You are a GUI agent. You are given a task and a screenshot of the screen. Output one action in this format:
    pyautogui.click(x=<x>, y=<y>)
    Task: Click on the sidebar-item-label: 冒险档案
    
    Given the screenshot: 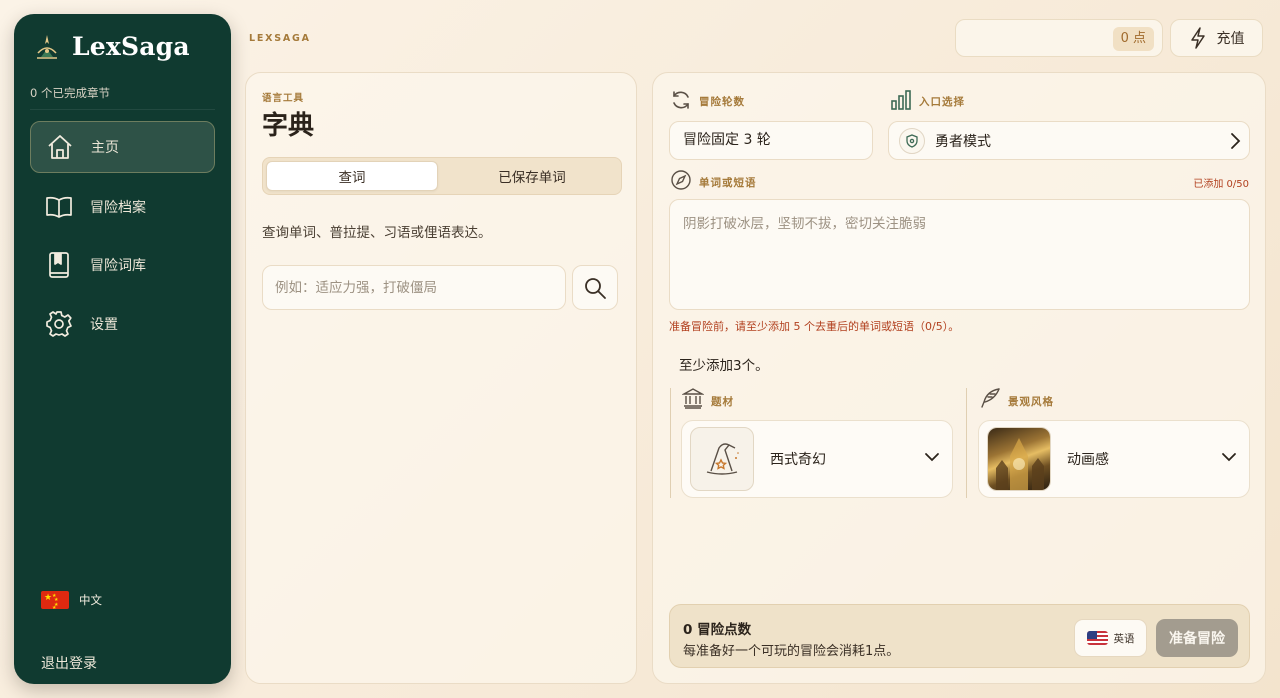 What is the action you would take?
    pyautogui.click(x=118, y=208)
    